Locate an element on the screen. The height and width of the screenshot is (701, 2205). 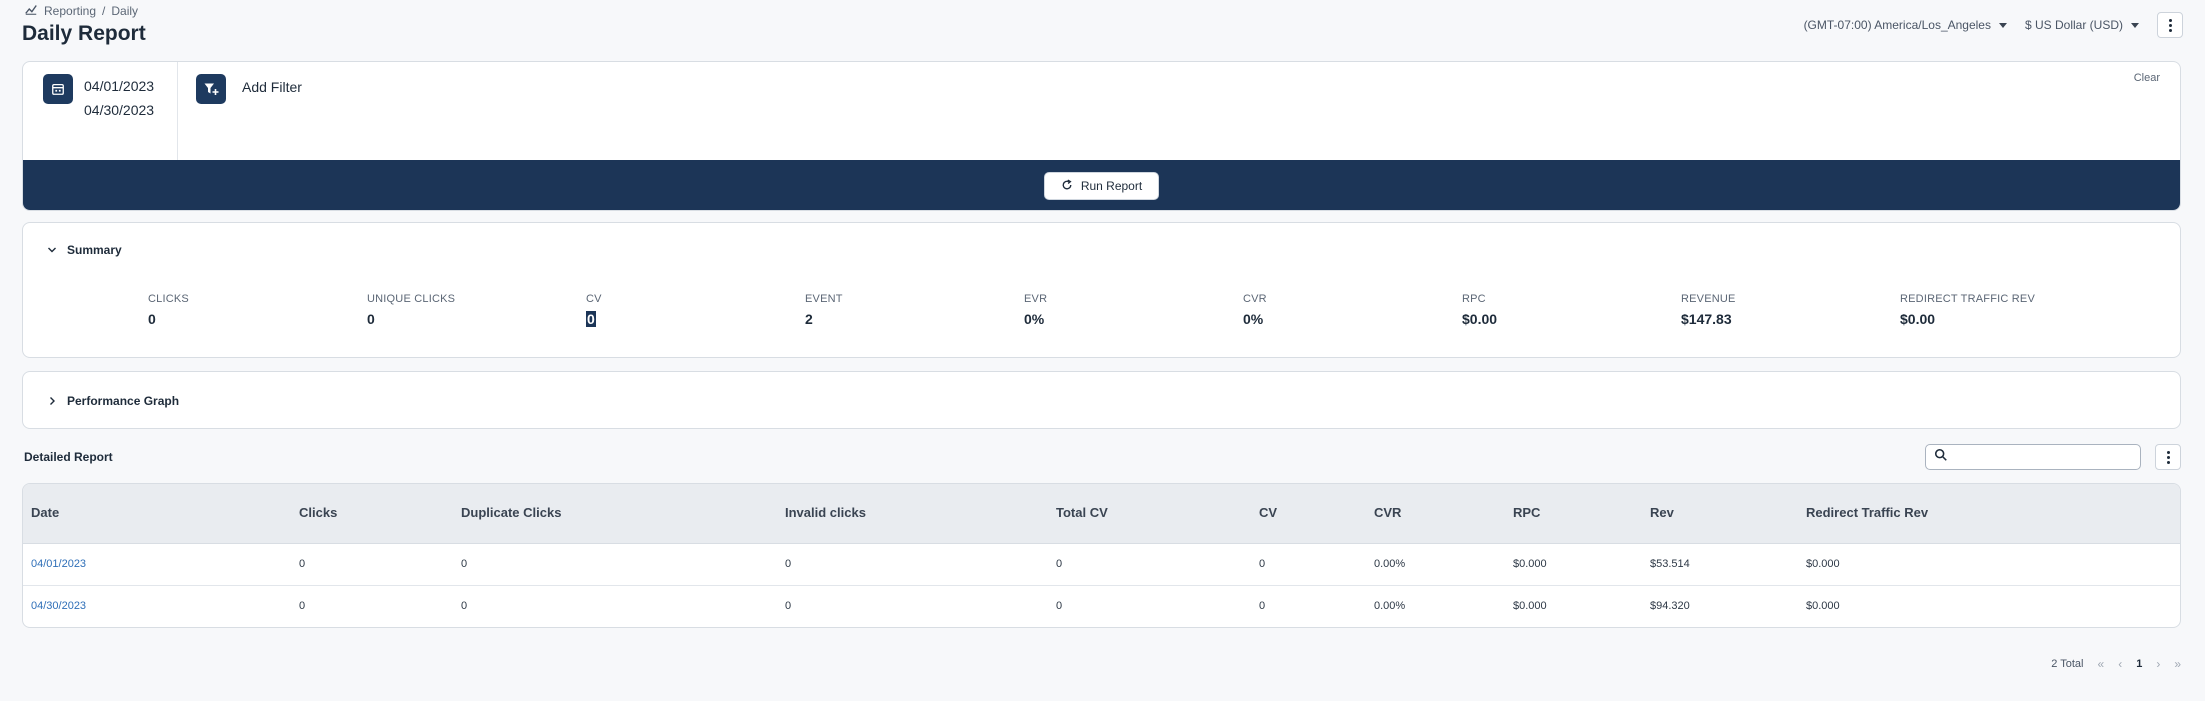
timezone-value: (GMT-07:00) America/Los_Angeles is located at coordinates (1897, 25).